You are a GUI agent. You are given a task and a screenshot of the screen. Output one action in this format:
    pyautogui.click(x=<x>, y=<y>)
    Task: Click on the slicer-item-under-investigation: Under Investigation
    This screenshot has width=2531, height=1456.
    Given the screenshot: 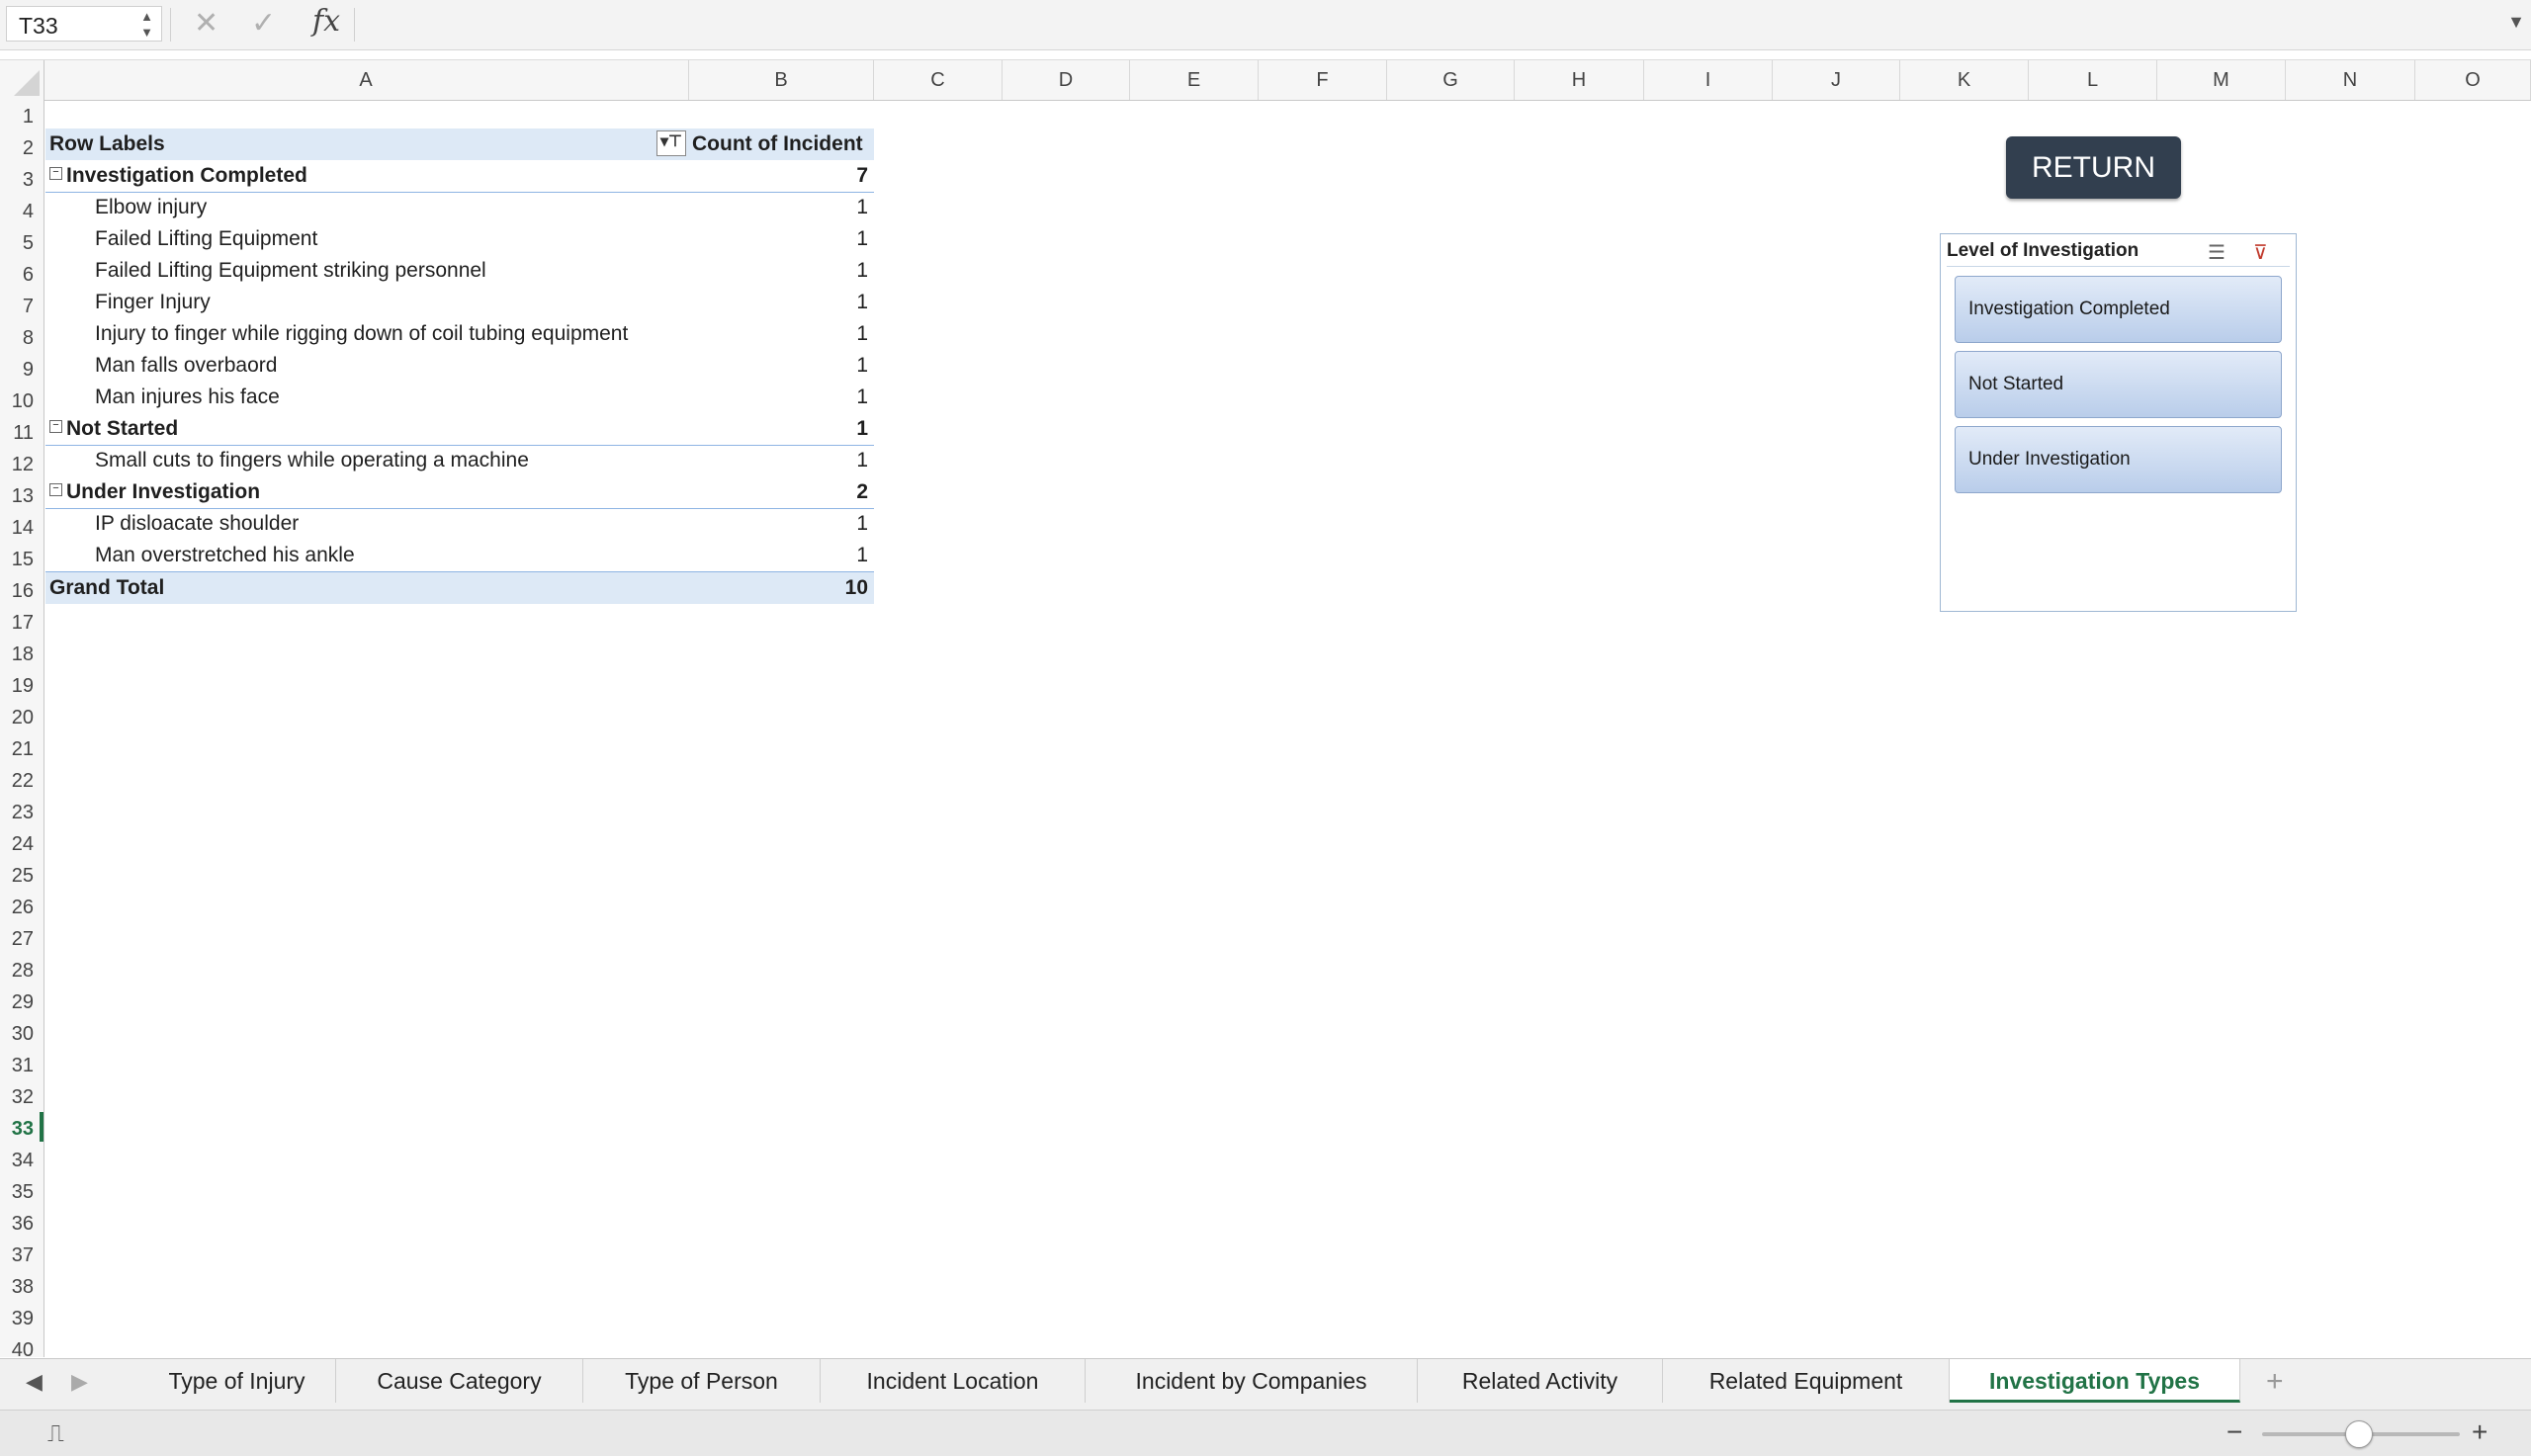 What is the action you would take?
    pyautogui.click(x=2118, y=459)
    